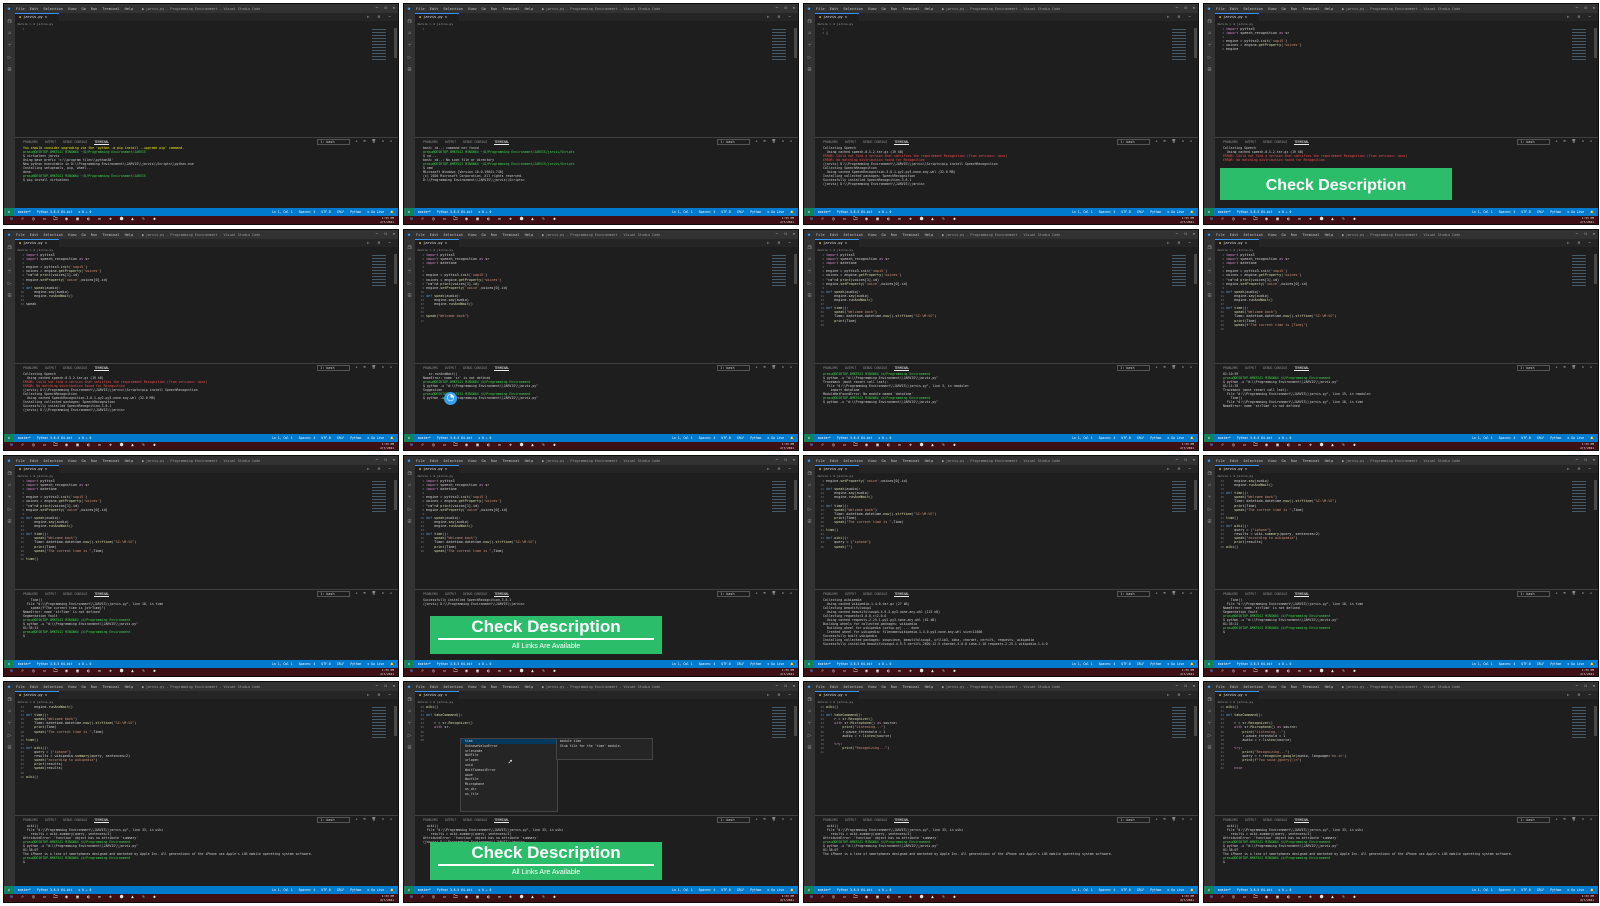 This screenshot has width=1600, height=906. Describe the element at coordinates (833, 220) in the screenshot. I see `cortana-icon: ◎` at that location.